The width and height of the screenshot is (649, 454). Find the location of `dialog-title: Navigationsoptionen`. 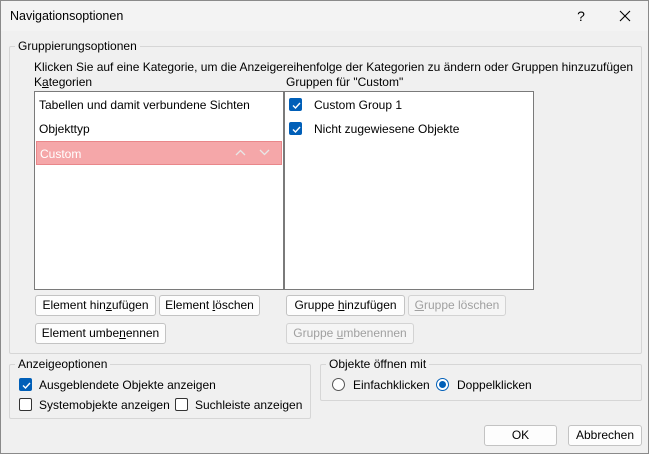

dialog-title: Navigationsoptionen is located at coordinates (67, 16).